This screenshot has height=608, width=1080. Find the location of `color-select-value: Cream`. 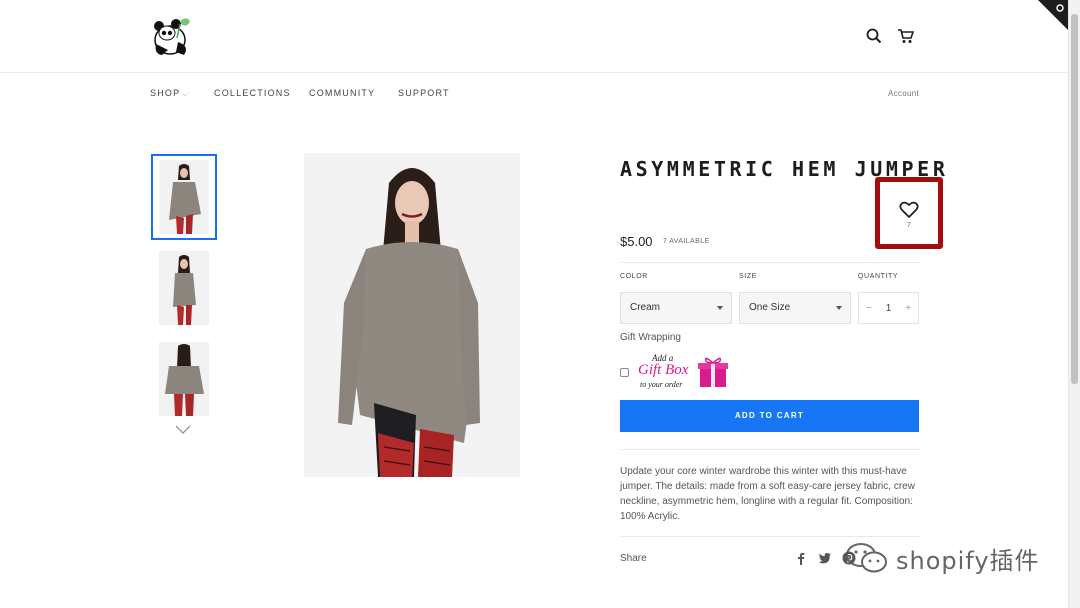

color-select-value: Cream is located at coordinates (645, 307).